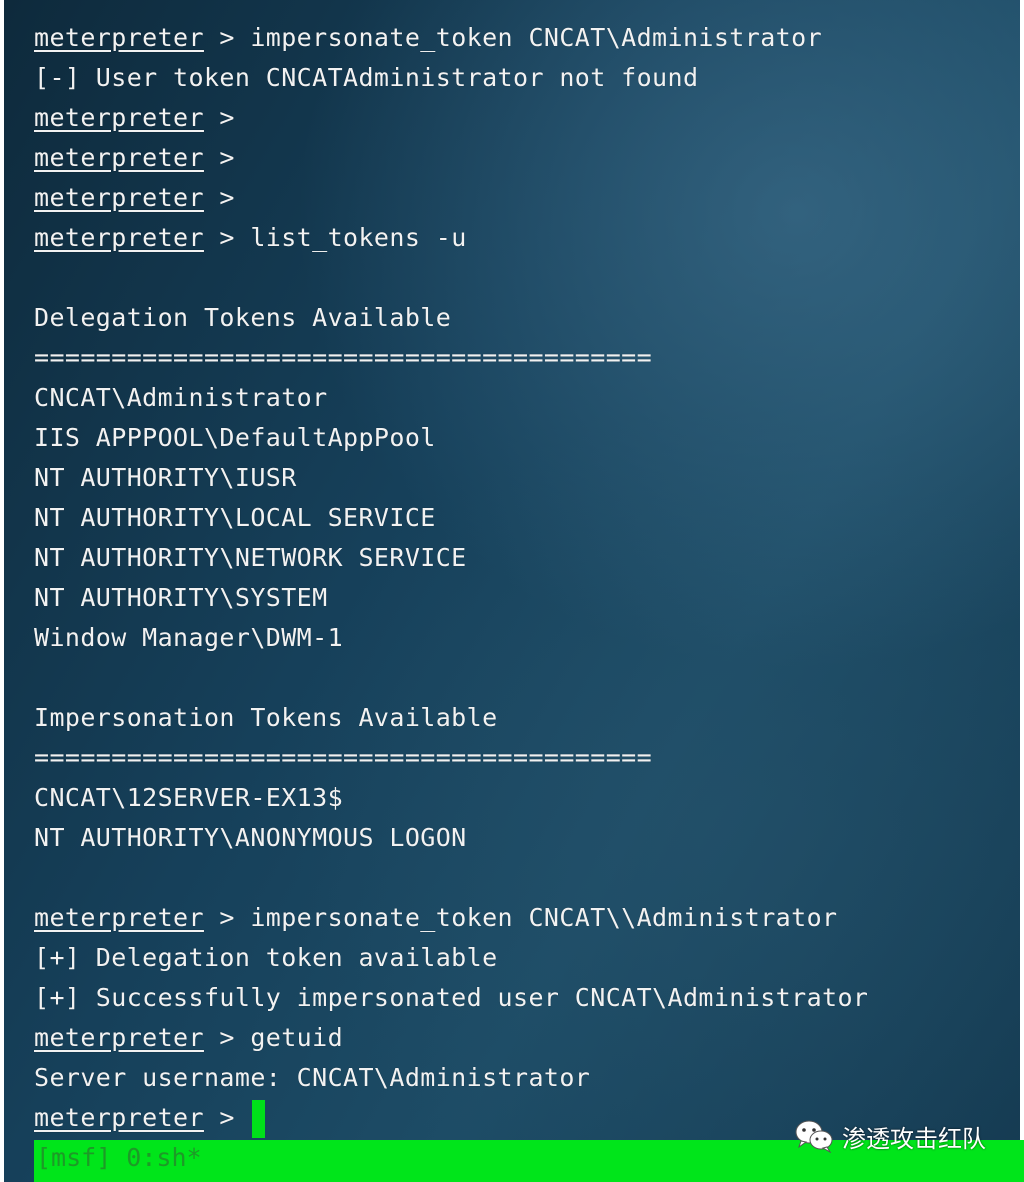 This screenshot has width=1024, height=1182. I want to click on watermark: 渗透攻击红队, so click(890, 1136).